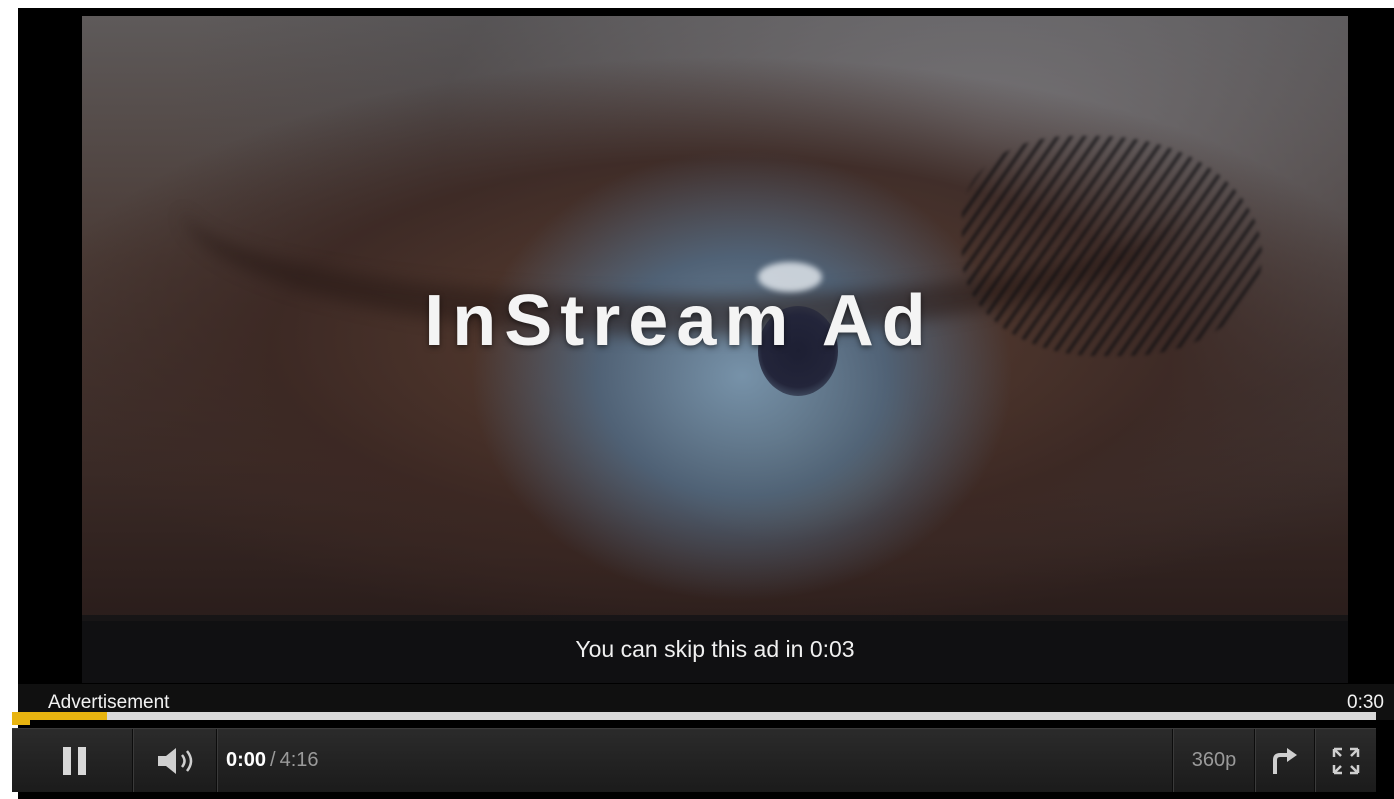  Describe the element at coordinates (299, 760) in the screenshot. I see `total-time: 4:16` at that location.